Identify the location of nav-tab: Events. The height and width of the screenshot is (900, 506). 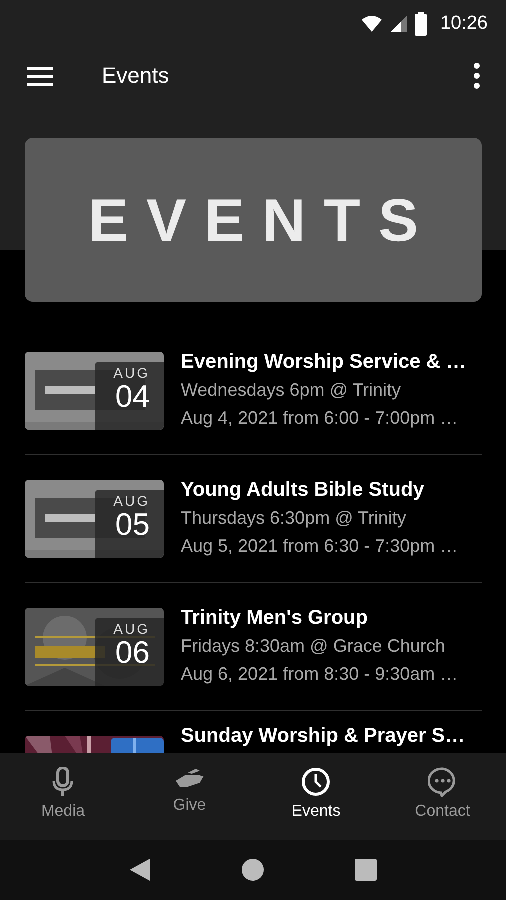
(316, 796).